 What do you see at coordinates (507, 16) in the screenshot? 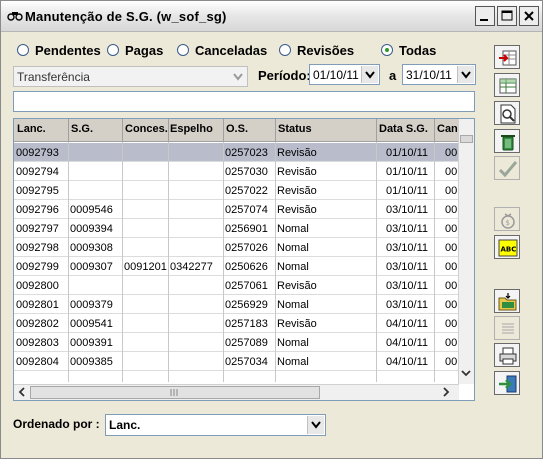
I see `maximize-button` at bounding box center [507, 16].